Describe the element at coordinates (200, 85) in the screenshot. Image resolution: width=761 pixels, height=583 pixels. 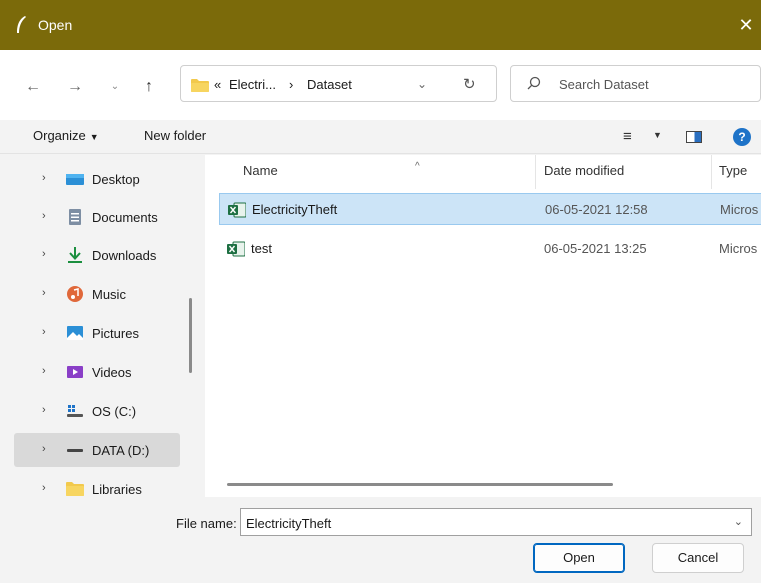
I see `folder-icon` at that location.